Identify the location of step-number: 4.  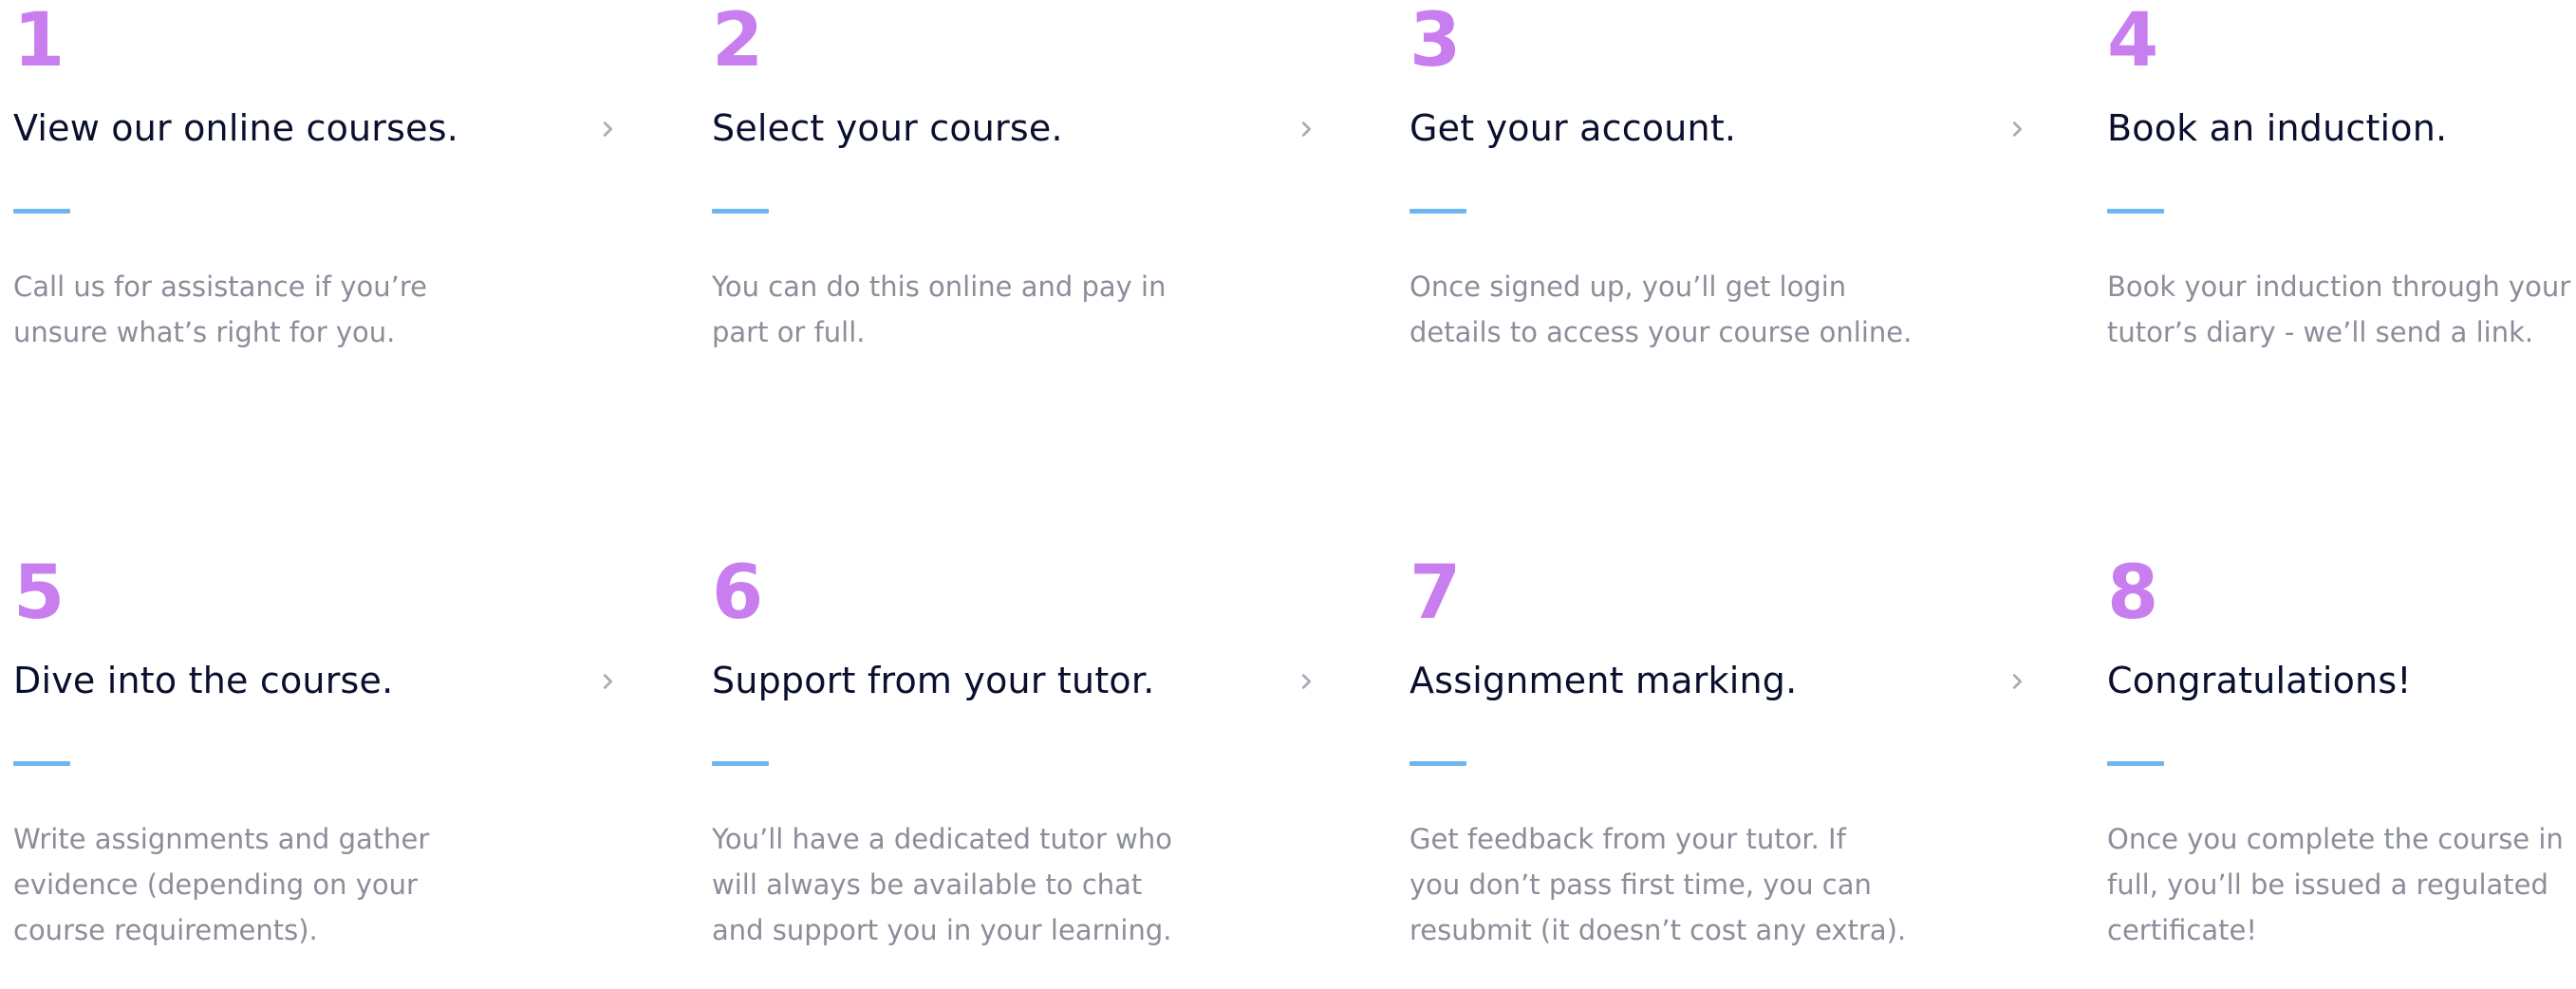
(2133, 42).